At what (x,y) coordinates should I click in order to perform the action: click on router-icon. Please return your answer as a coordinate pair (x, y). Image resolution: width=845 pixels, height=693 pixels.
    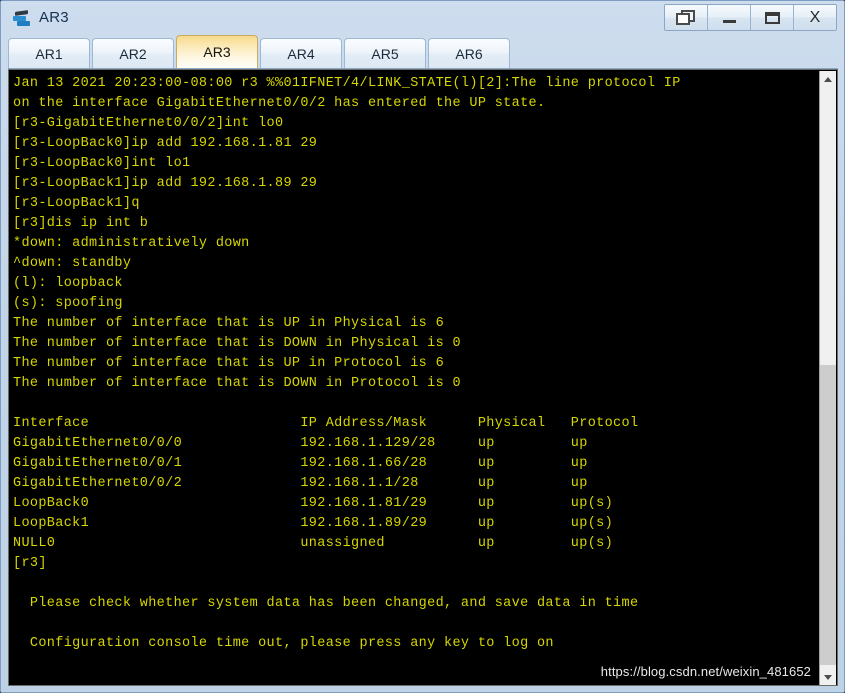
    Looking at the image, I should click on (22, 18).